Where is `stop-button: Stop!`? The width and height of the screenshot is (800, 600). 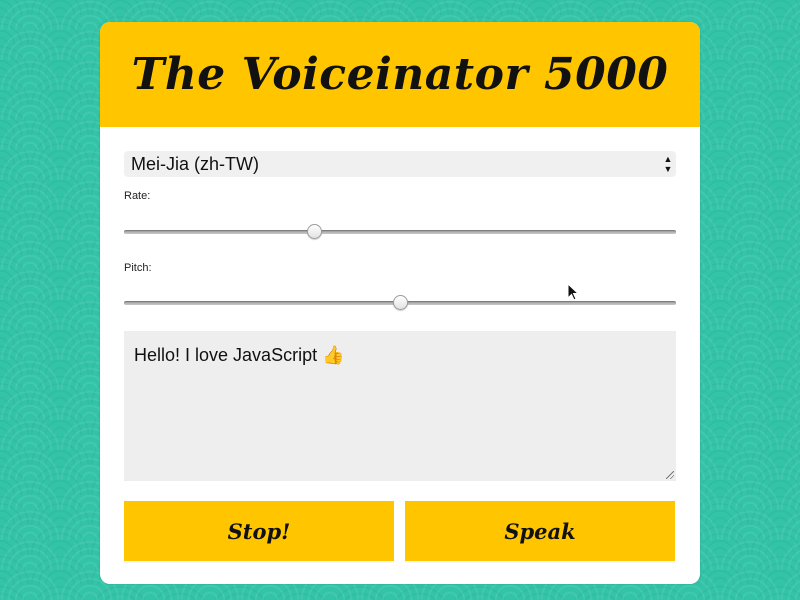 stop-button: Stop! is located at coordinates (259, 531).